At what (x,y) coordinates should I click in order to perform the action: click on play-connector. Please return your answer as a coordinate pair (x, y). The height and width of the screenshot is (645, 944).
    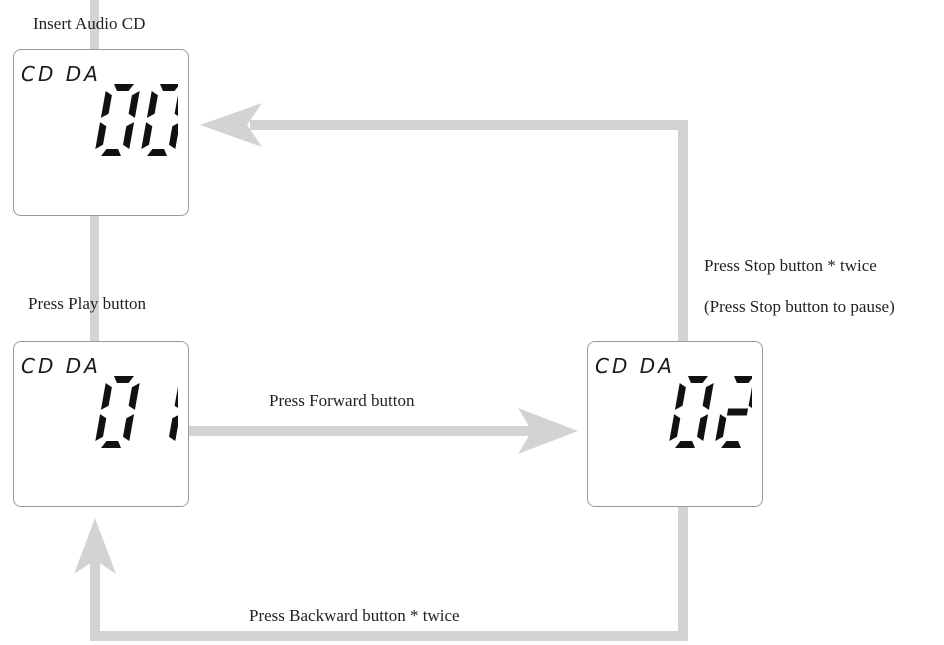
    Looking at the image, I should click on (94, 278).